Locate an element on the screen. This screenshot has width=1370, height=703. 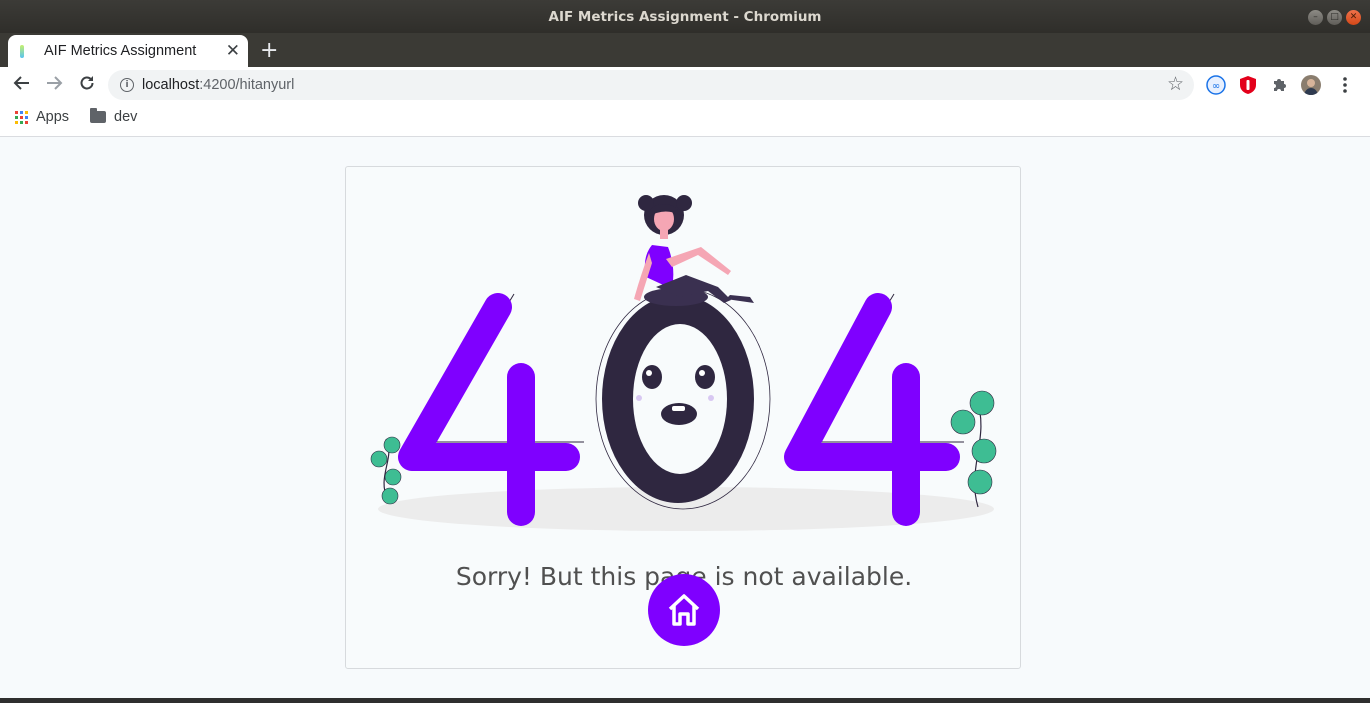
tab-strip: AIF Metrics Assignment ✕ + is located at coordinates (685, 50).